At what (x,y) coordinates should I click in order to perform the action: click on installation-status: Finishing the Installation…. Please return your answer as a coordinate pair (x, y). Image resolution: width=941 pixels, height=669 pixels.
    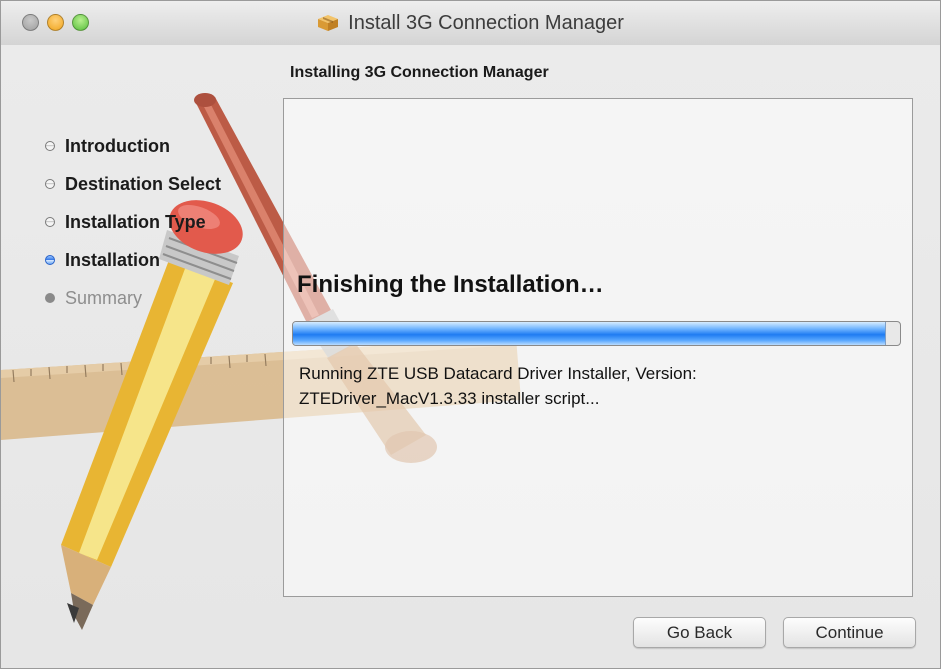
    Looking at the image, I should click on (450, 284).